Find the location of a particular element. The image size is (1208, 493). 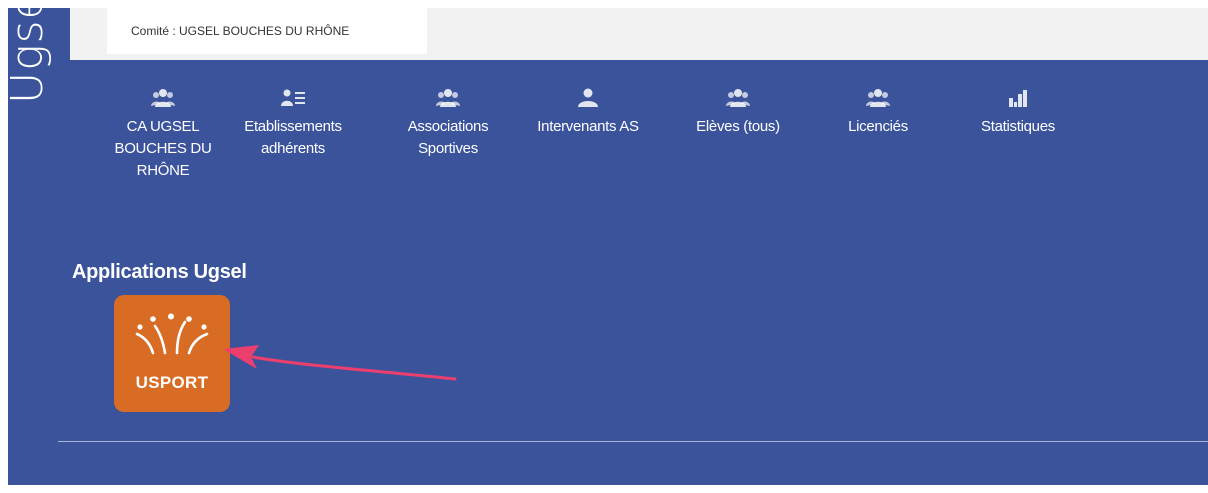

nav-item-intervenants: Intervenants AS is located at coordinates (588, 113).